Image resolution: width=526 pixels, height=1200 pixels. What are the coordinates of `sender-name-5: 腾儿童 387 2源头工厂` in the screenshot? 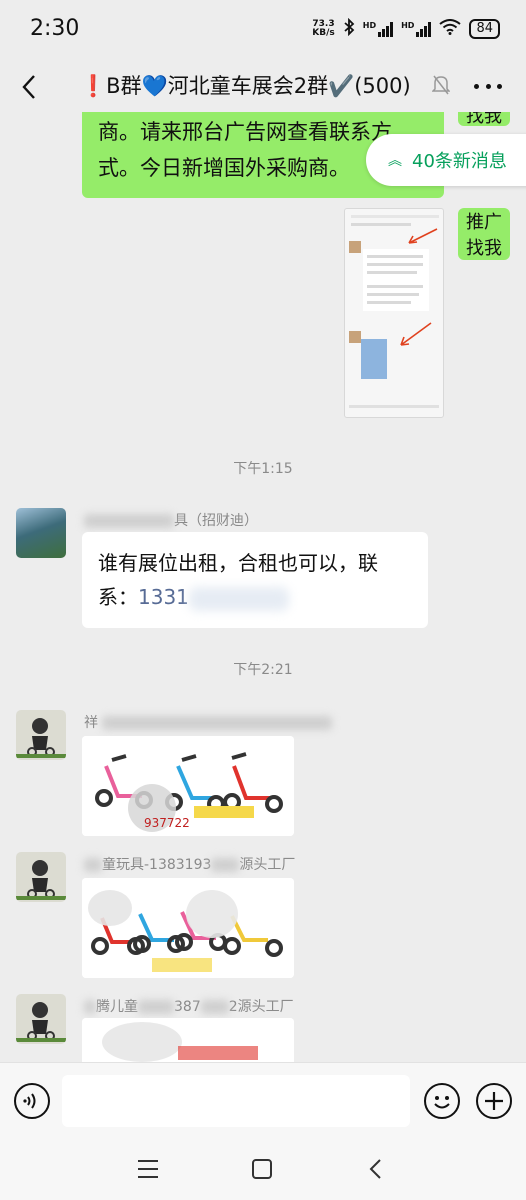 It's located at (189, 1006).